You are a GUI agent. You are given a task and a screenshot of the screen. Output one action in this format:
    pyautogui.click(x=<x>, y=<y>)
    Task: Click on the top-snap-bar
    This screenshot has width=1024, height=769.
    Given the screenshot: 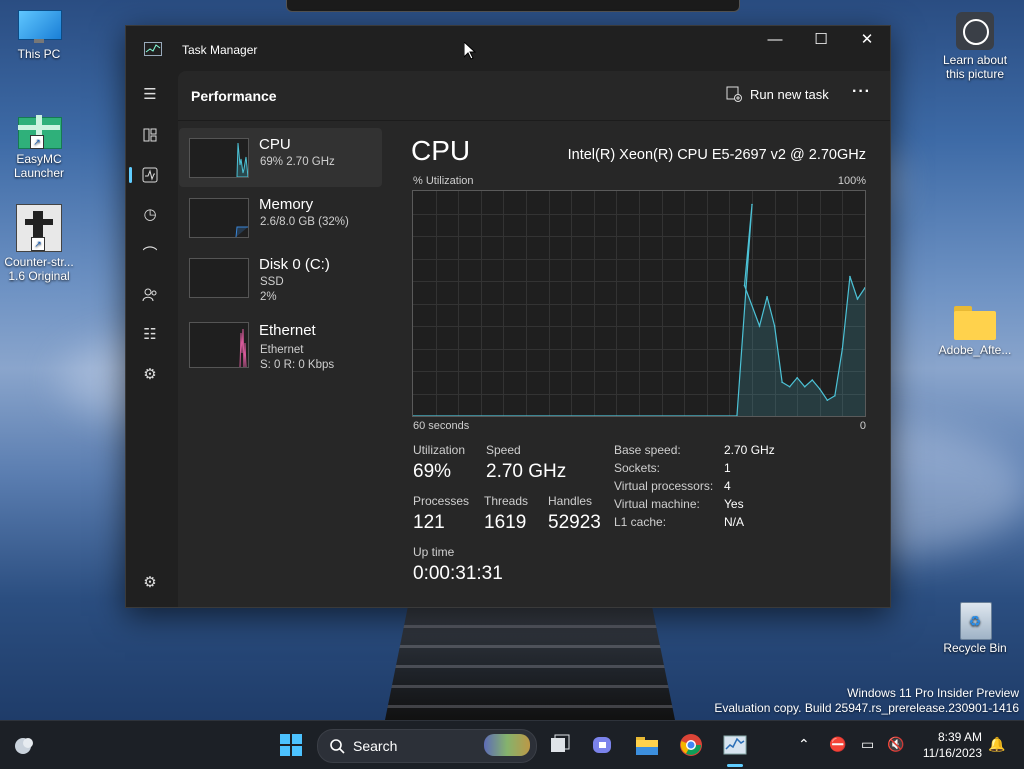 What is the action you would take?
    pyautogui.click(x=513, y=6)
    